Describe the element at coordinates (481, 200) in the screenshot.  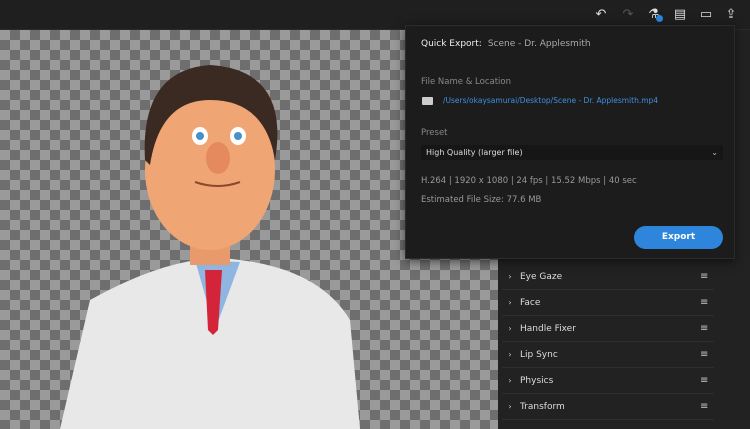
I see `estimated-file-size: Estimated File Size: 77.6 MB` at that location.